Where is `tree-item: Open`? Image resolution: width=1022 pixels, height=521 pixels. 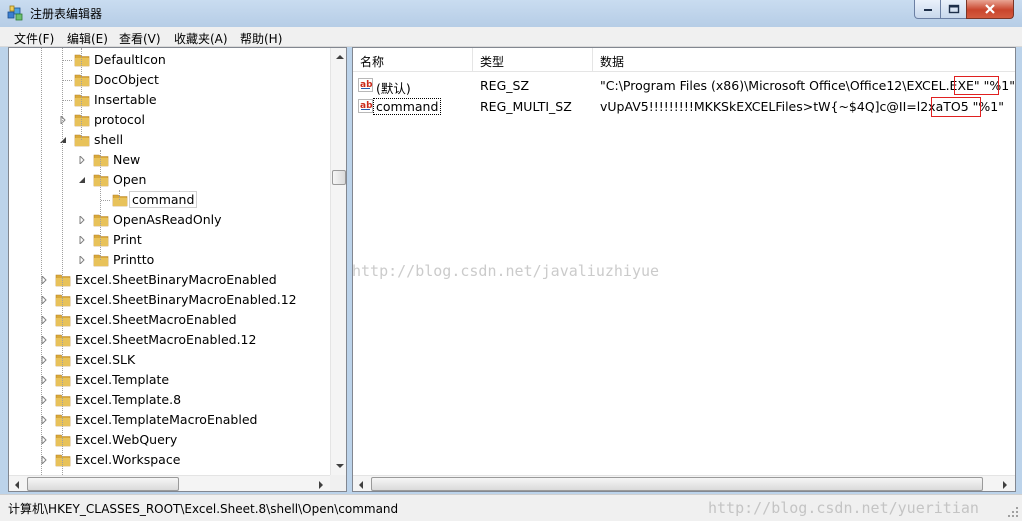 tree-item: Open is located at coordinates (169, 180).